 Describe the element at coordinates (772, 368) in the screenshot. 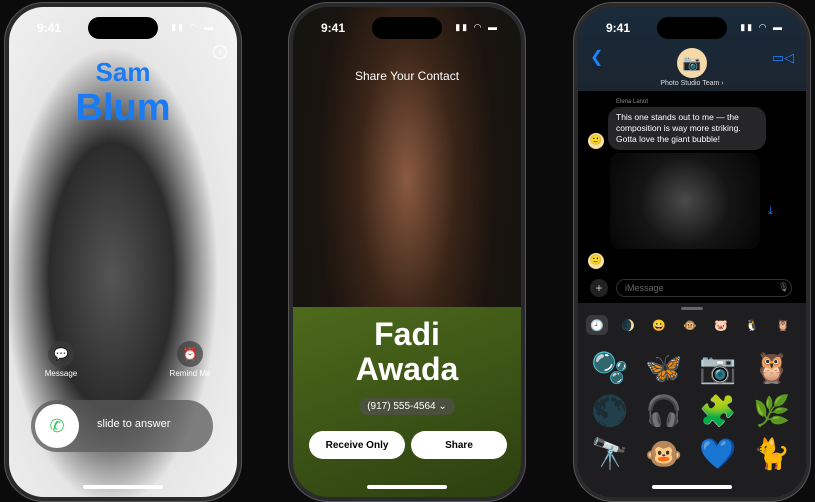

I see `sticker: 🦉` at that location.